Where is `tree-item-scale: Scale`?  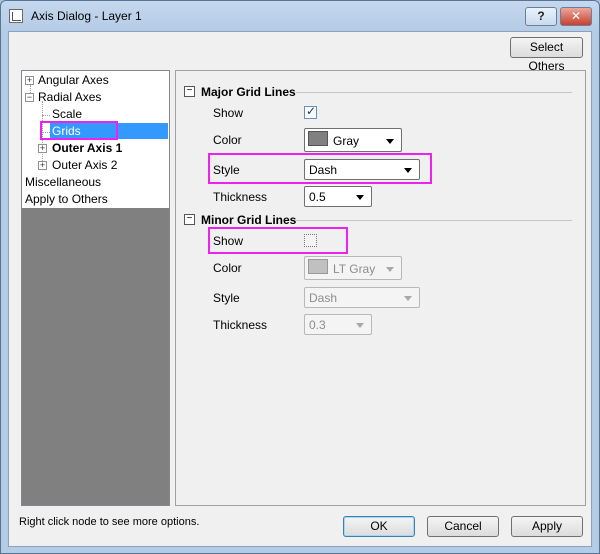 tree-item-scale: Scale is located at coordinates (67, 114).